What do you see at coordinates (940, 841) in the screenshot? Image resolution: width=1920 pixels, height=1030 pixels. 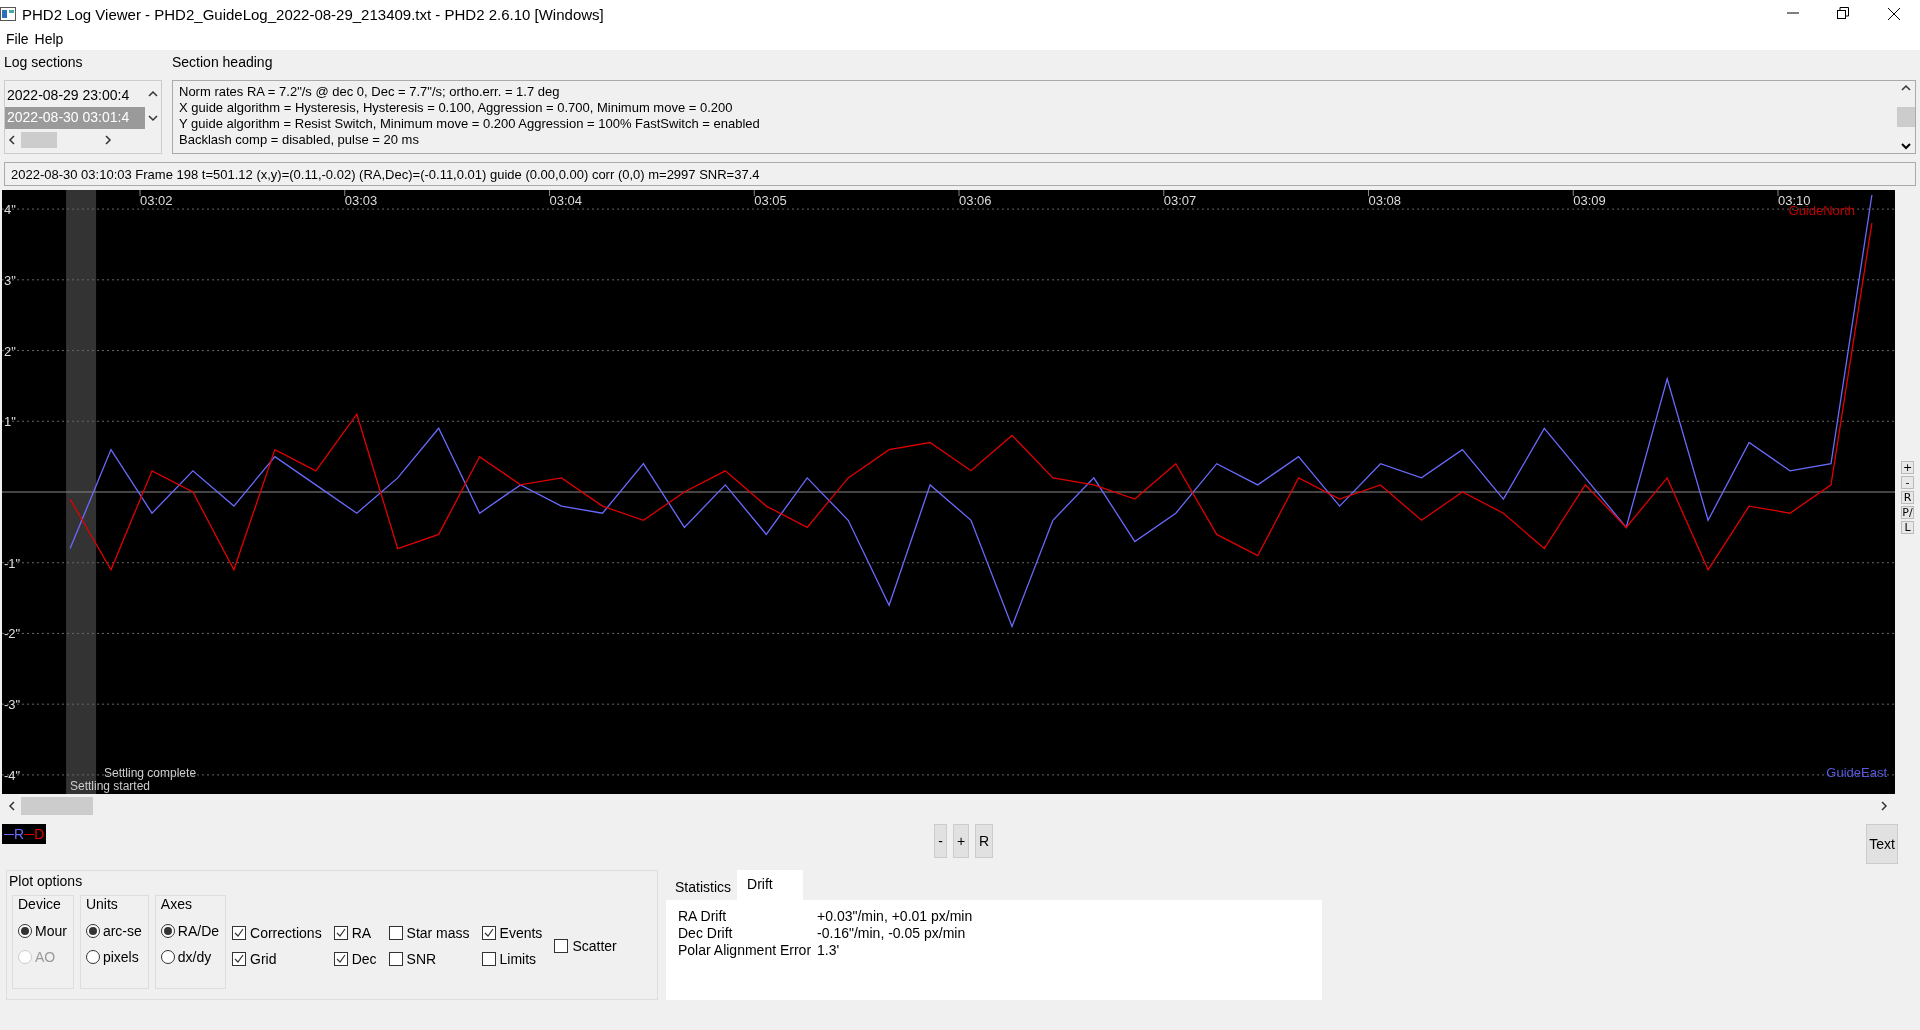 I see `zoom-button: -` at bounding box center [940, 841].